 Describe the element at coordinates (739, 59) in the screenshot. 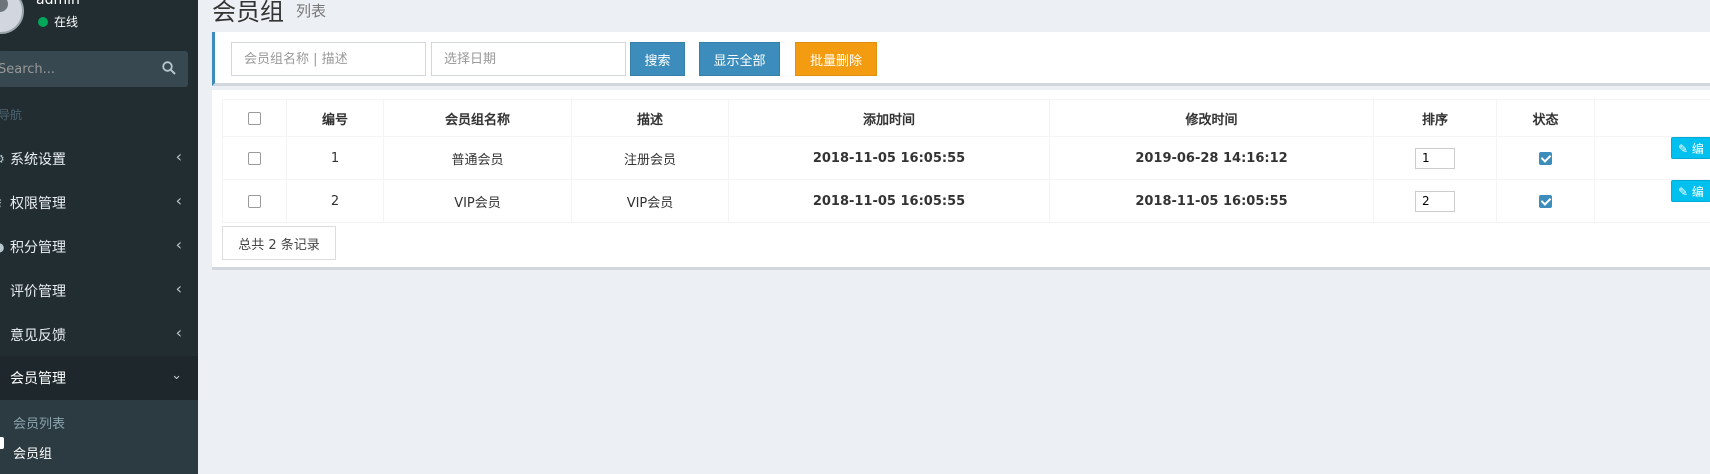

I see `show-all-button: 显示全部` at that location.